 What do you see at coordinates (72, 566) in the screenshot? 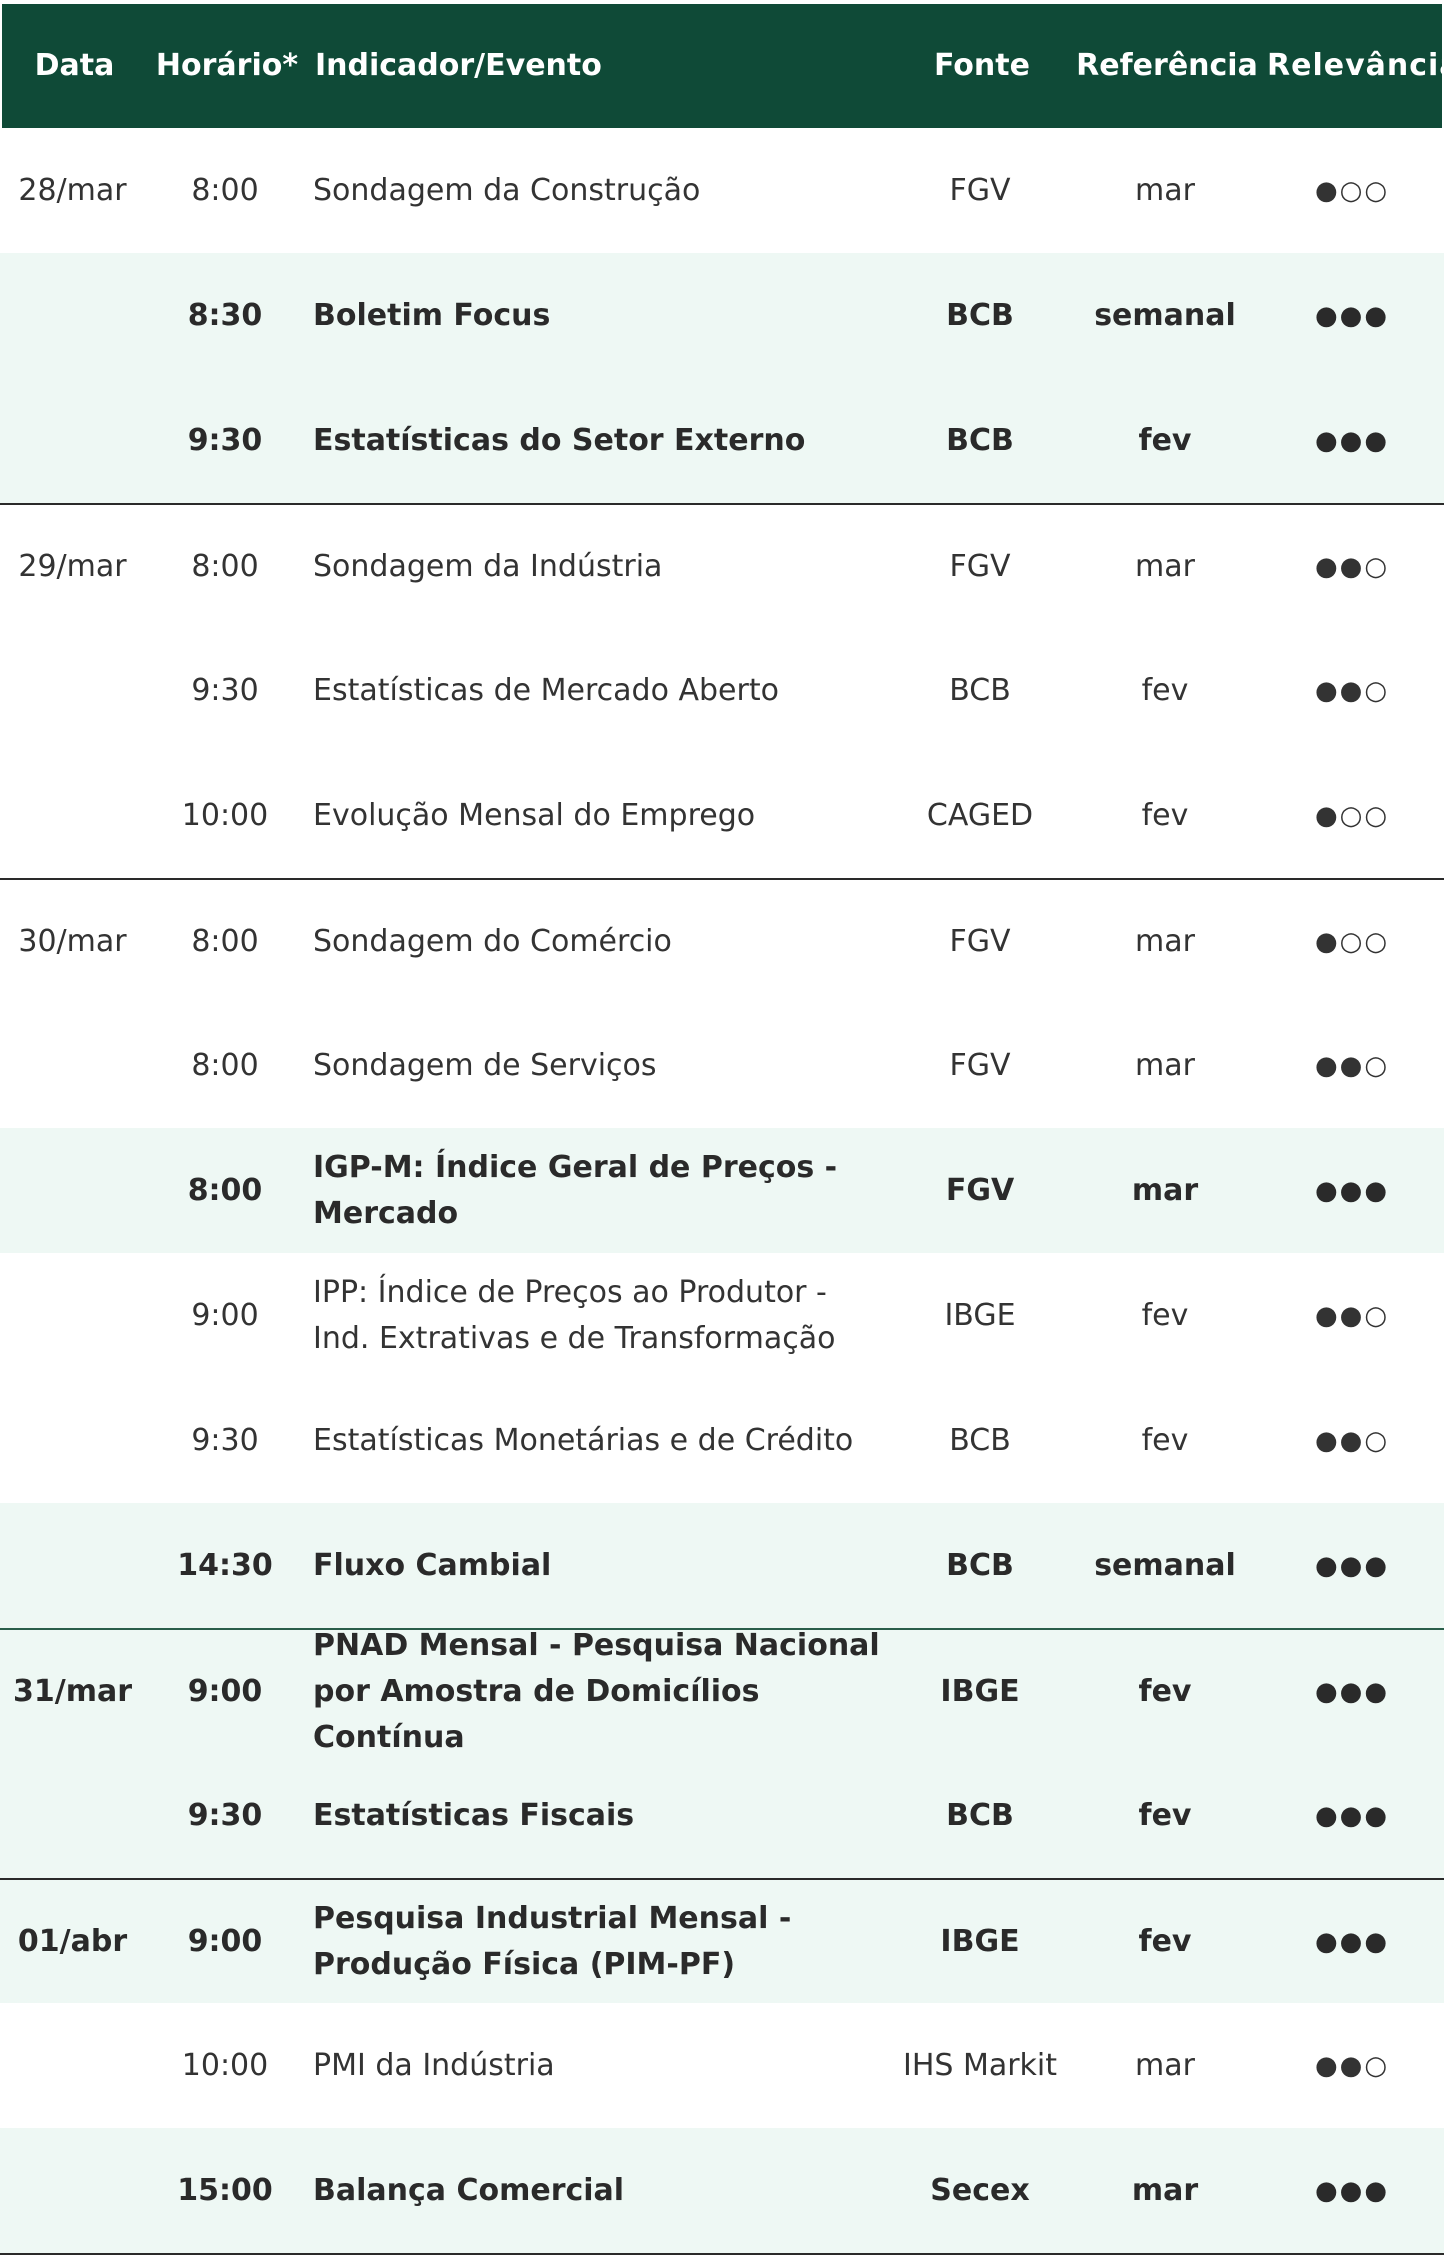
I see `row-date: 29/mar` at bounding box center [72, 566].